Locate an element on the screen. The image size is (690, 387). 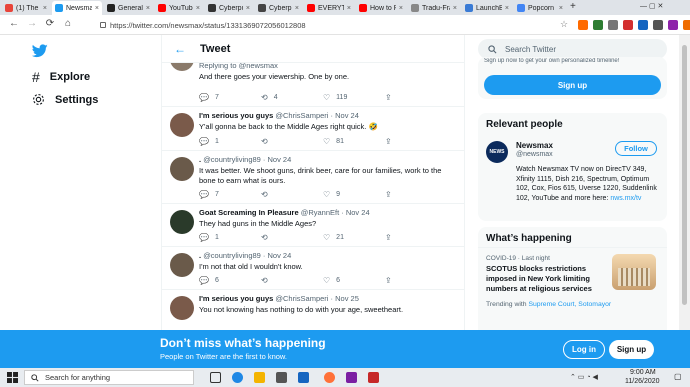
store-icon is located at coordinates (281, 377).